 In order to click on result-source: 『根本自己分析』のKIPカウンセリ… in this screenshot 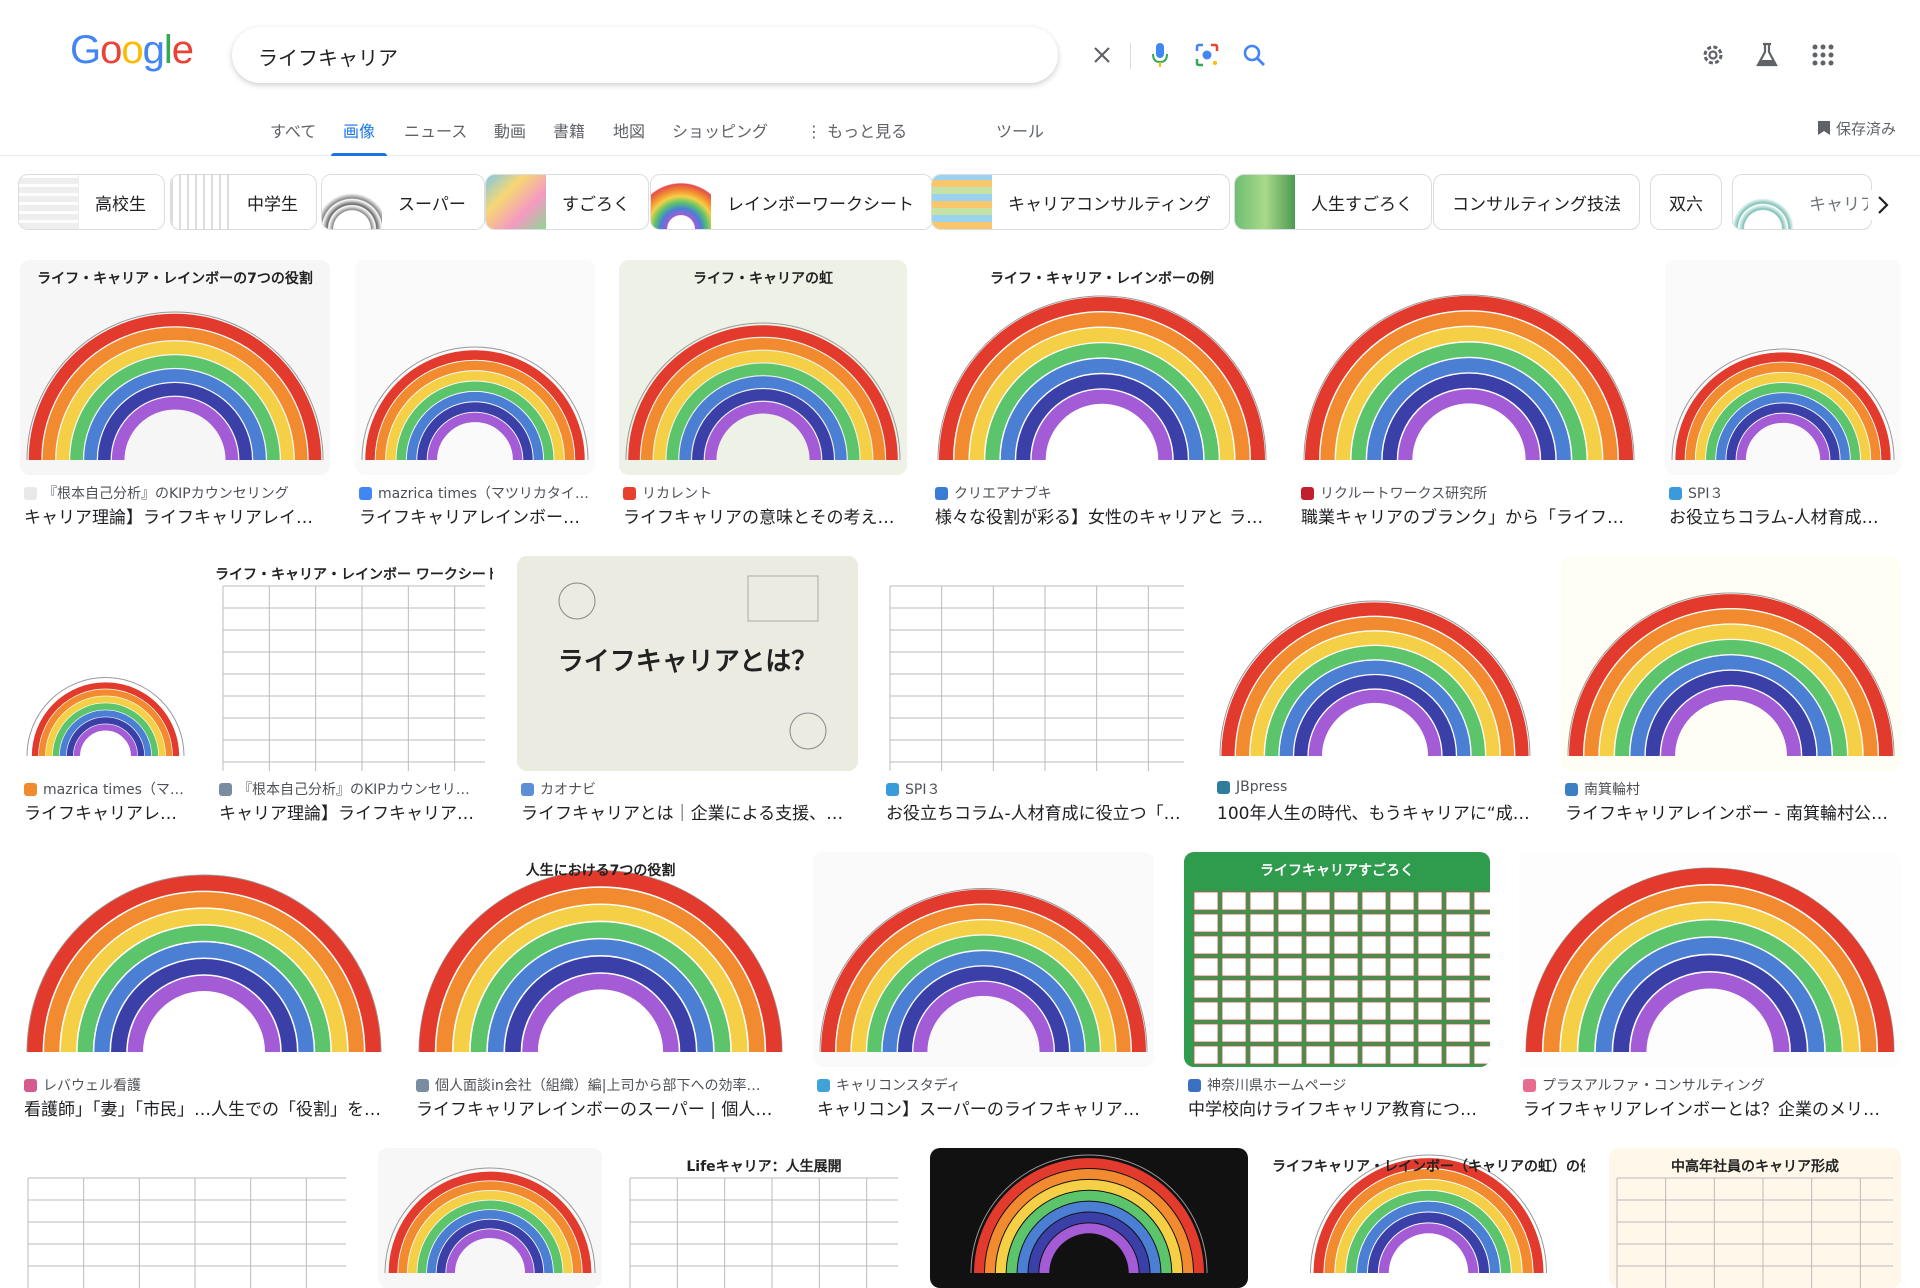, I will do `click(354, 789)`.